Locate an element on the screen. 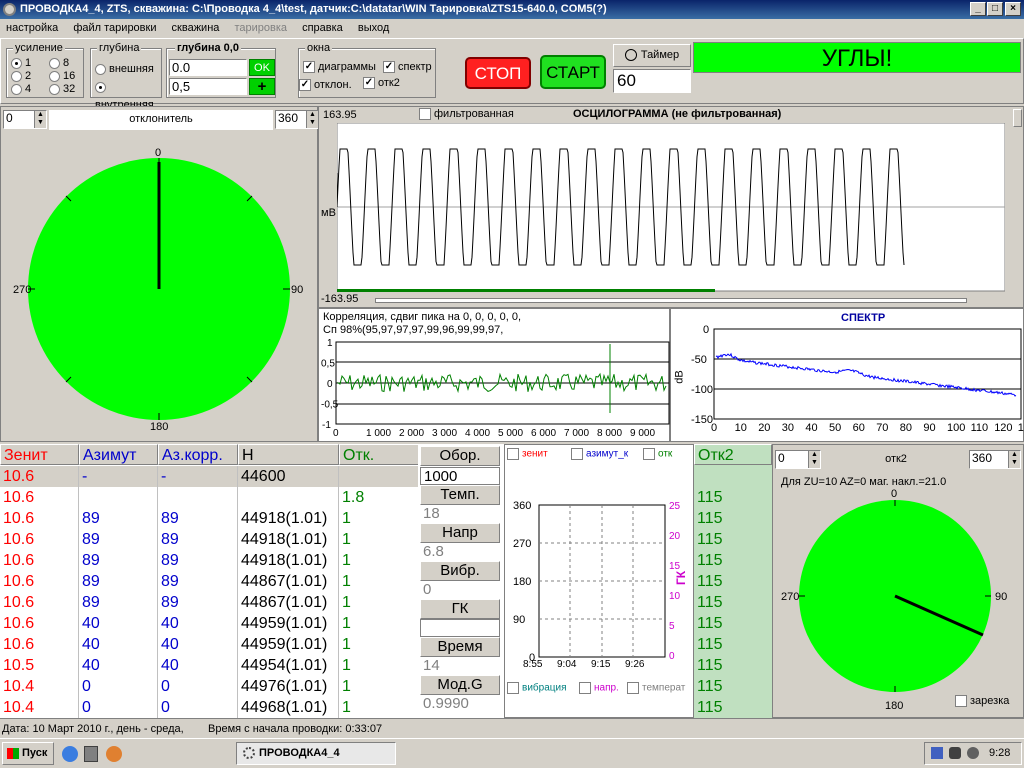 This screenshot has width=1024, height=768. depth-panel: глубина 0,0 0.0 OK 0,5 + is located at coordinates (221, 70).